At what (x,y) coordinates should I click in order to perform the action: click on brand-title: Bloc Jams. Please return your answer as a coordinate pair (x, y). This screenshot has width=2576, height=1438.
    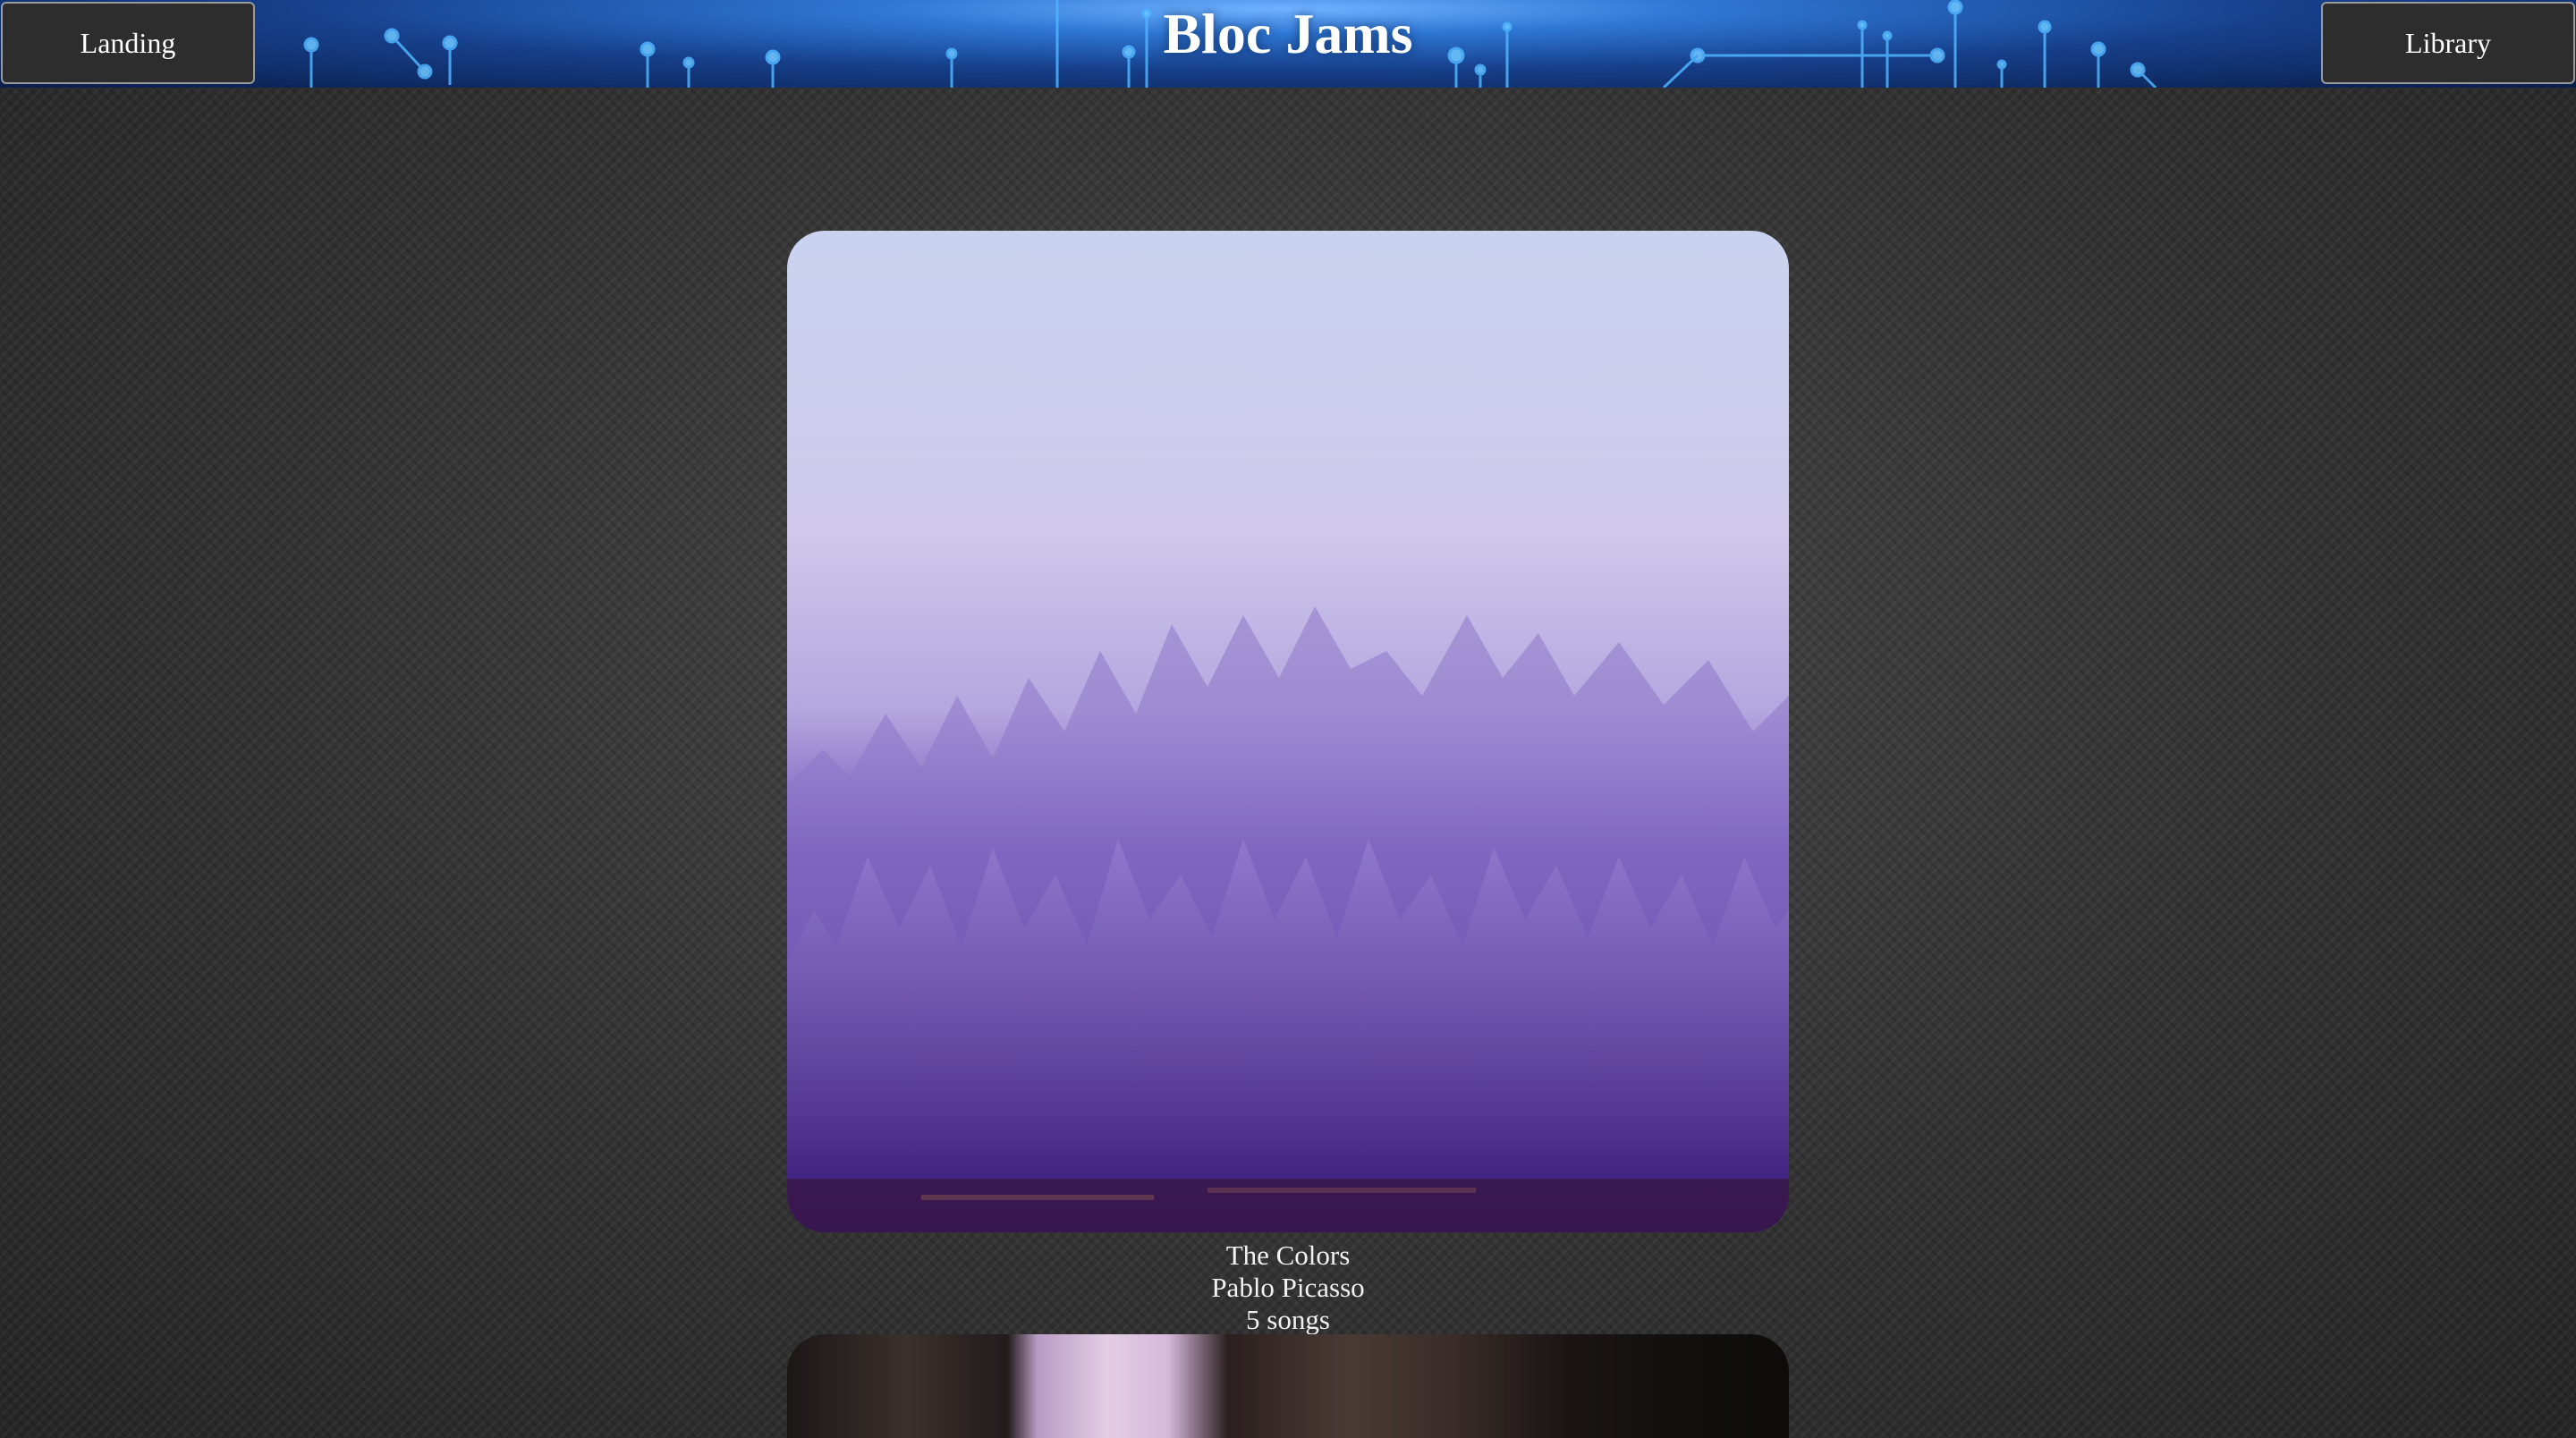
    Looking at the image, I should click on (1287, 34).